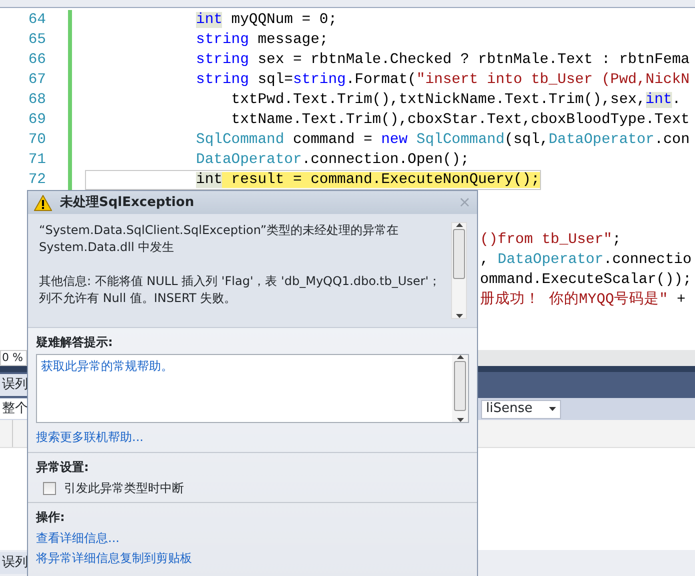 Image resolution: width=695 pixels, height=576 pixels. What do you see at coordinates (266, 20) in the screenshot?
I see `code-line: int myQQNum = 0;` at bounding box center [266, 20].